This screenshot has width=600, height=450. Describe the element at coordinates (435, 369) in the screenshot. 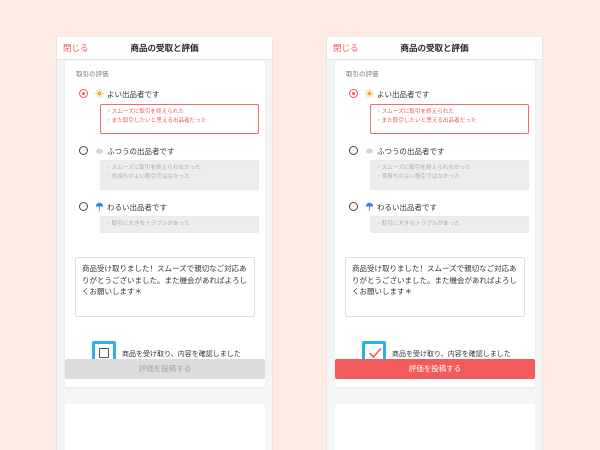

I see `submit-button: 評価を投稿する` at that location.